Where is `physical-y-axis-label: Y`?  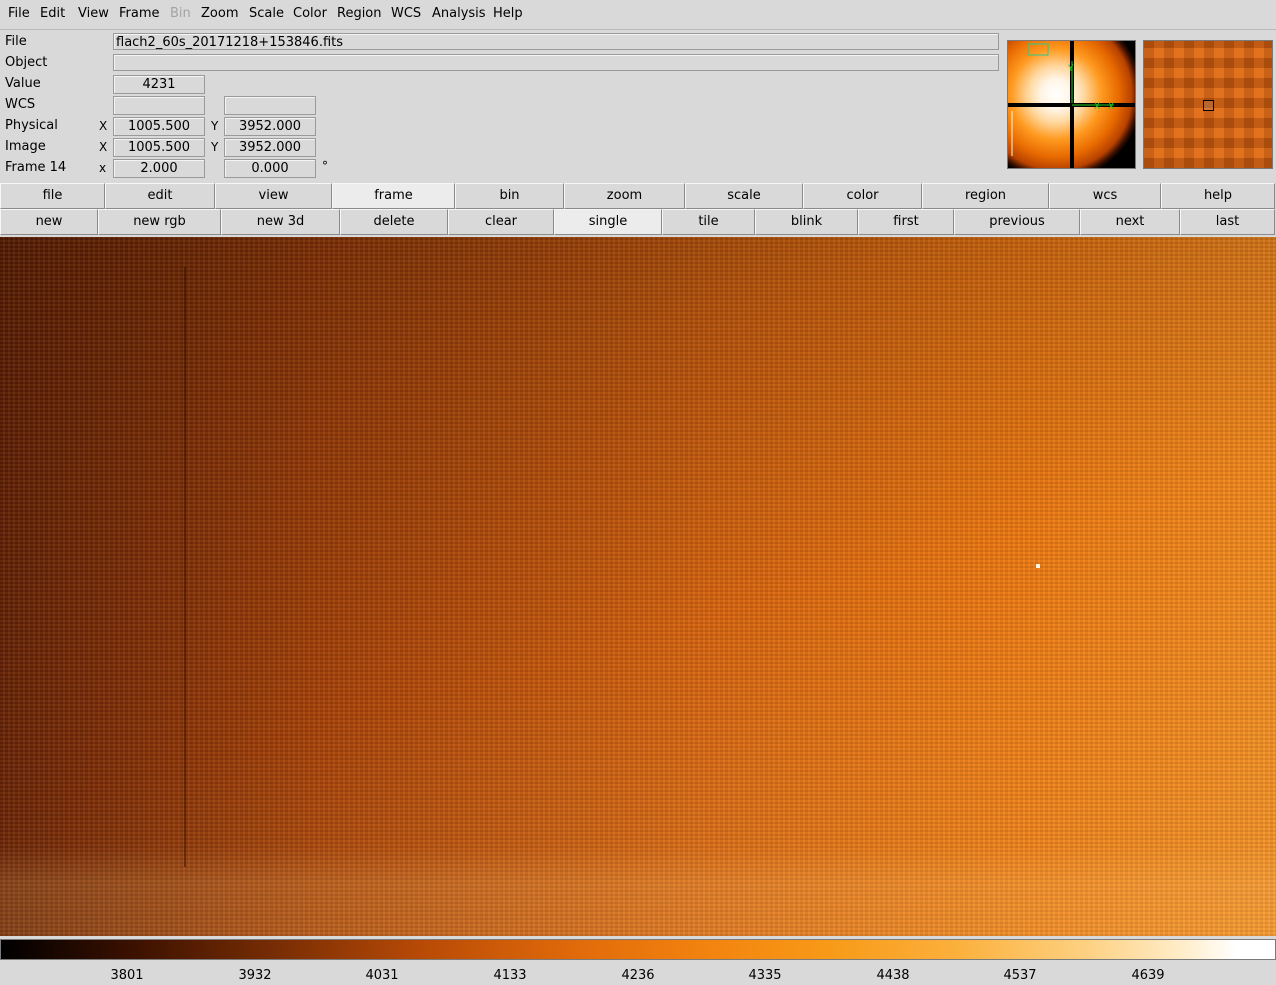 physical-y-axis-label: Y is located at coordinates (215, 126).